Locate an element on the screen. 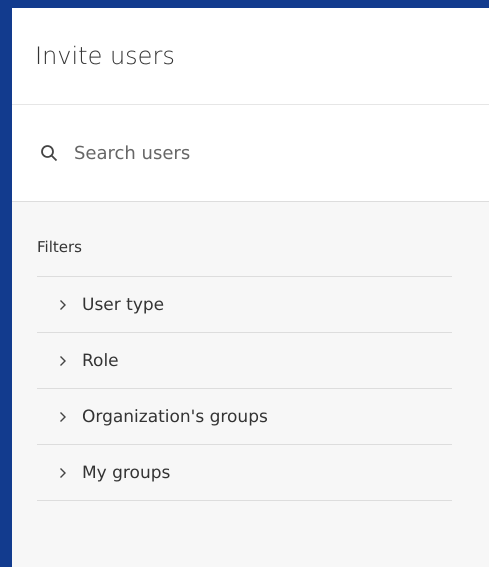 Image resolution: width=489 pixels, height=567 pixels. filter-item: Organization's groups is located at coordinates (244, 417).